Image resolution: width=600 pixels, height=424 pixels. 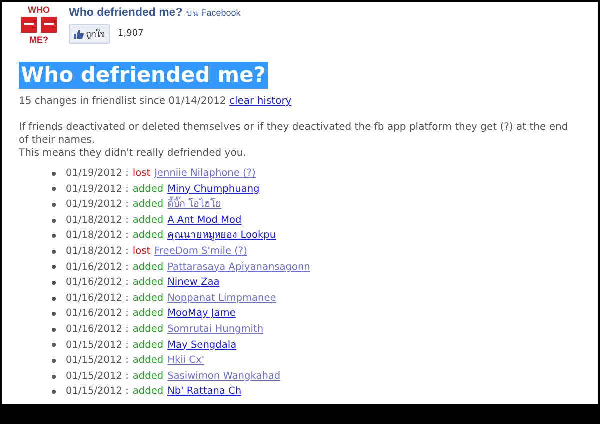 What do you see at coordinates (222, 298) in the screenshot?
I see `friend-link: Noppanat Limpmanee` at bounding box center [222, 298].